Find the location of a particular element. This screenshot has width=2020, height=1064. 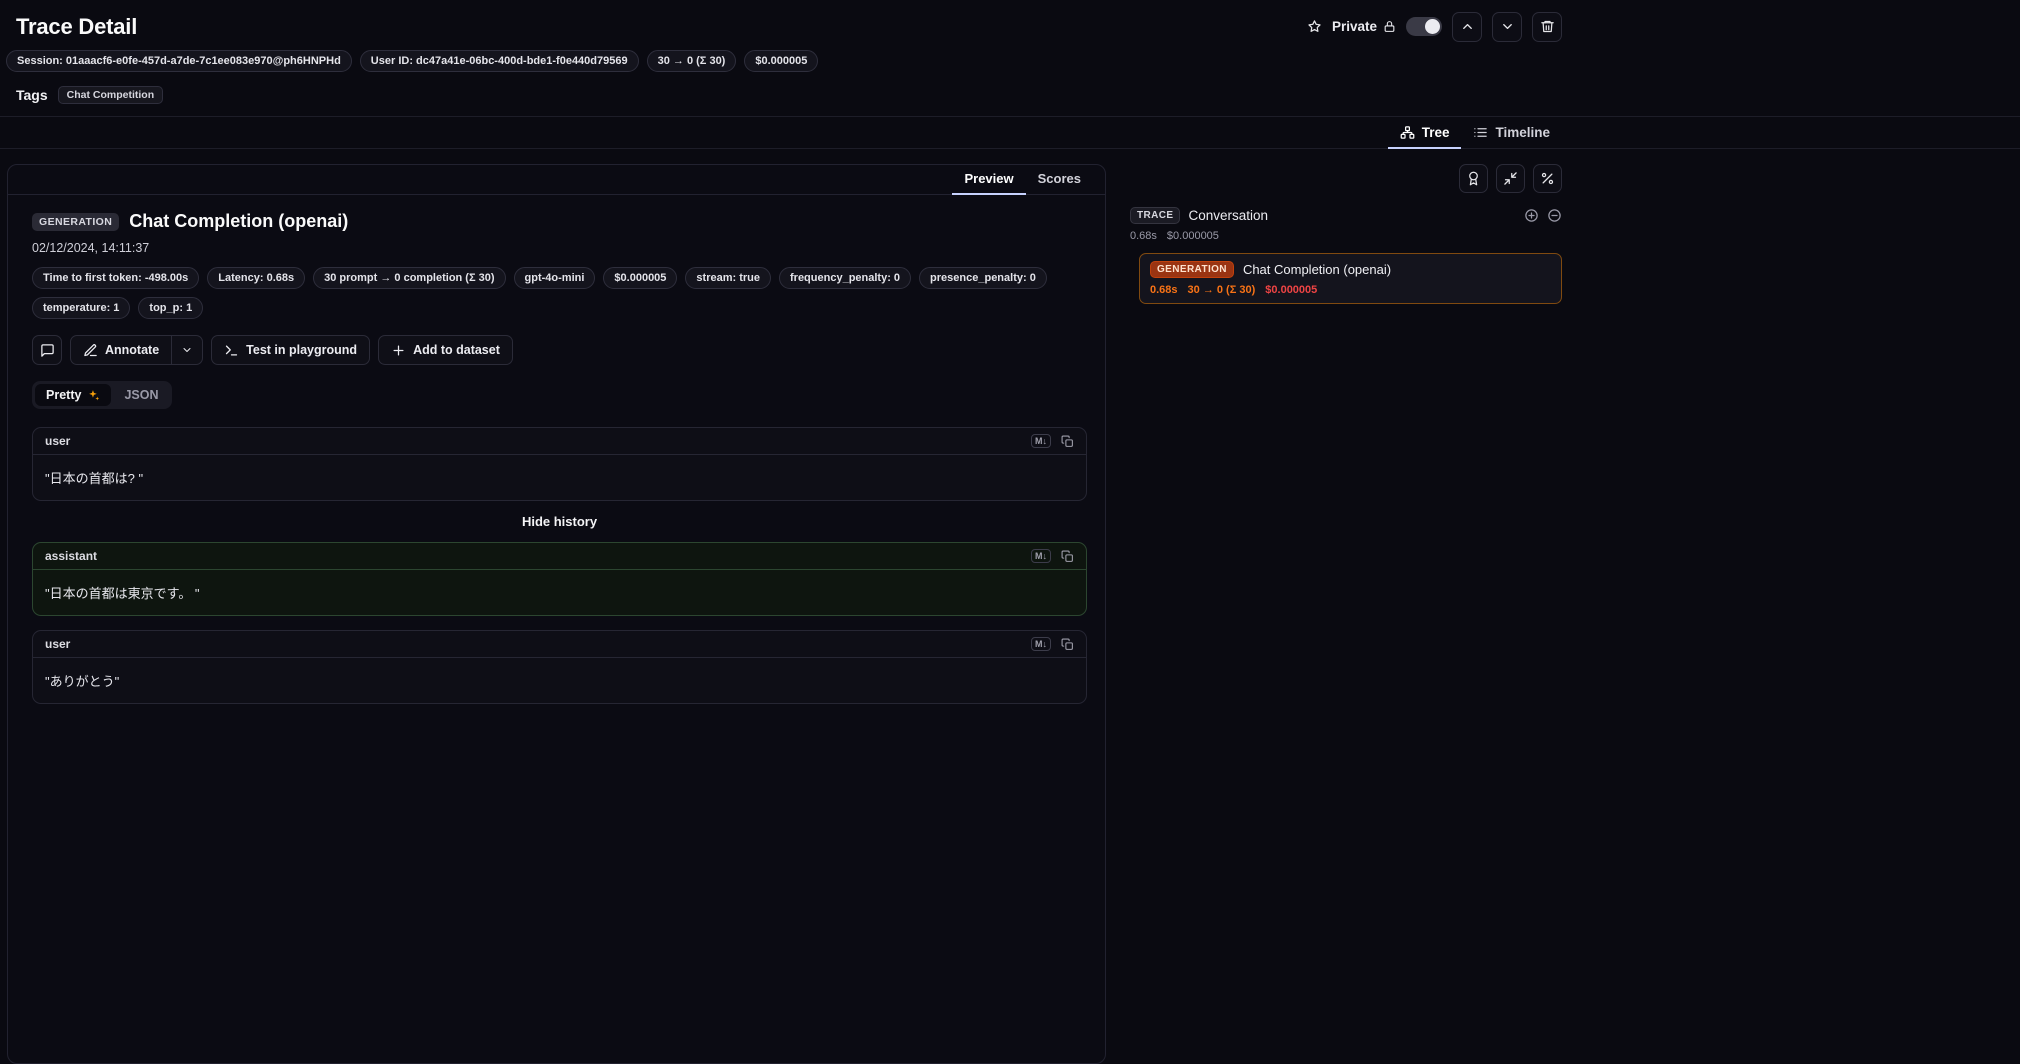

tab-tree: Tree is located at coordinates (1424, 134).